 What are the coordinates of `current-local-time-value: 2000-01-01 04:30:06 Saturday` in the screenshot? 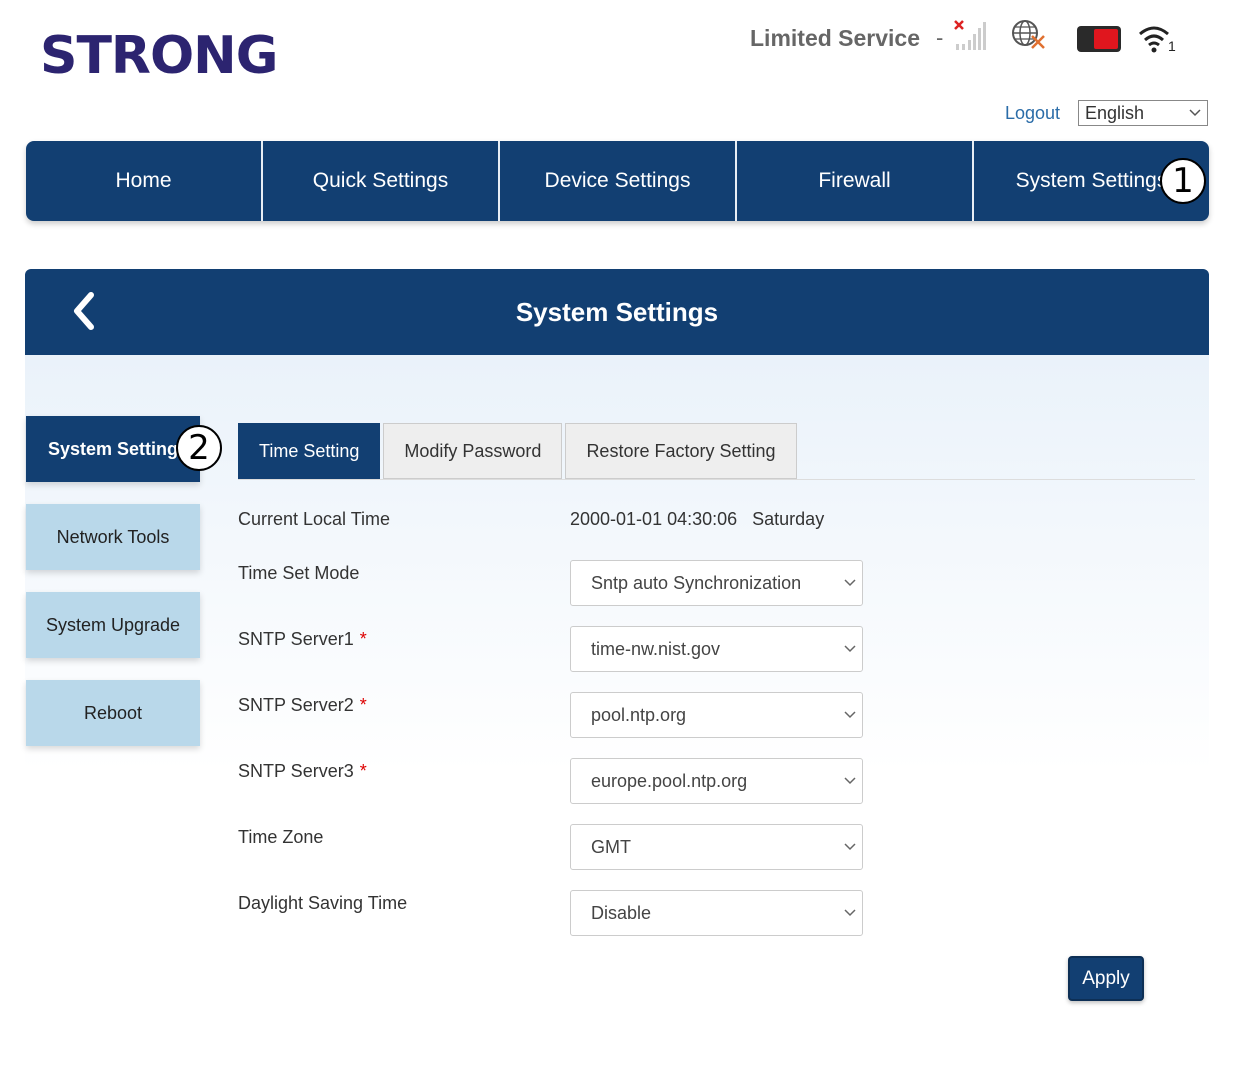 It's located at (697, 519).